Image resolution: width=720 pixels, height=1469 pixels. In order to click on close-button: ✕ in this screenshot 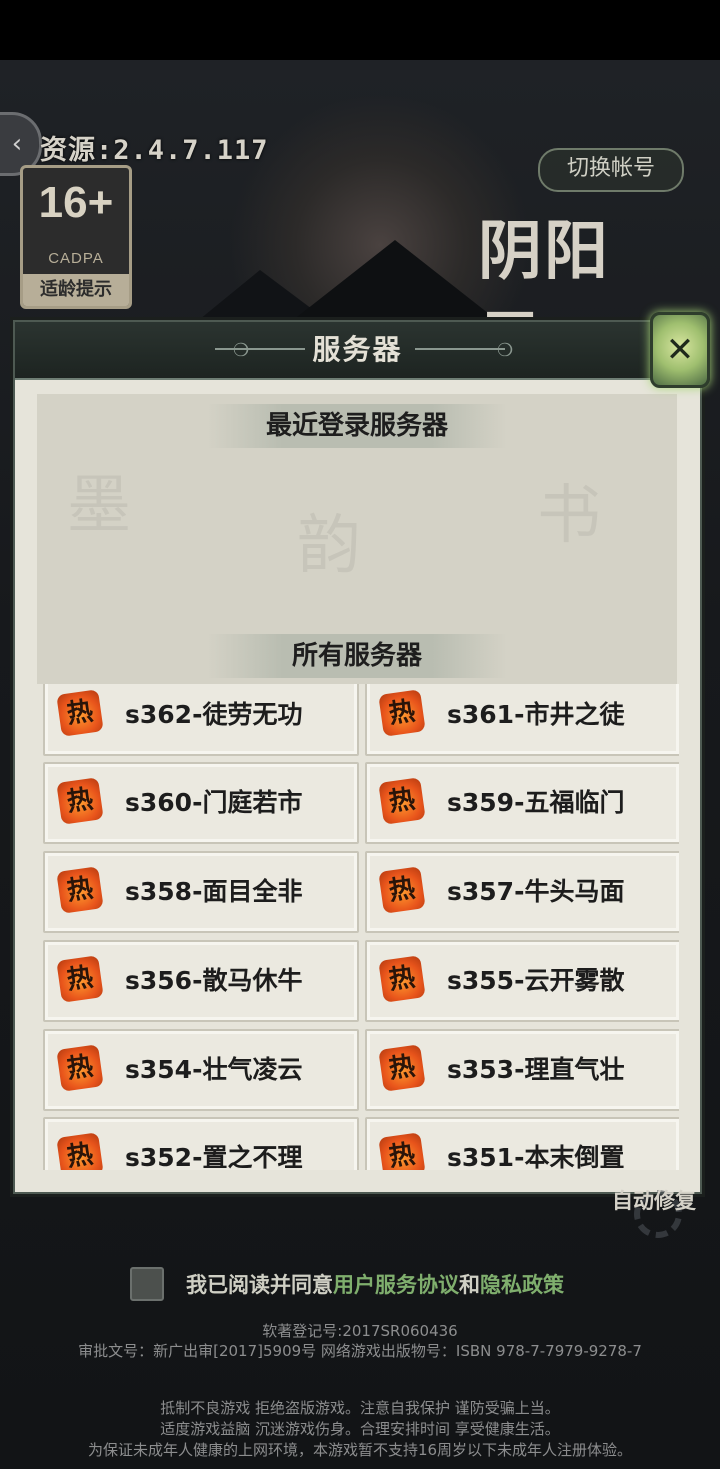, I will do `click(680, 350)`.